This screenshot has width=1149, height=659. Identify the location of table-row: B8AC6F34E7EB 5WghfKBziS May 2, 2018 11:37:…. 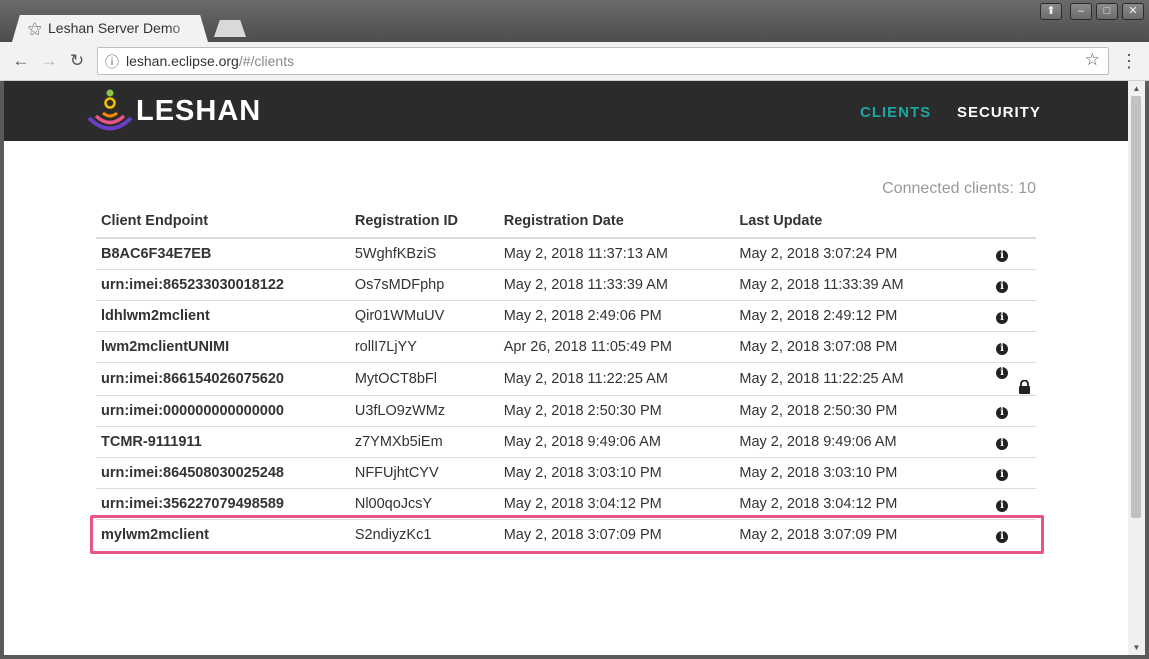
(566, 254).